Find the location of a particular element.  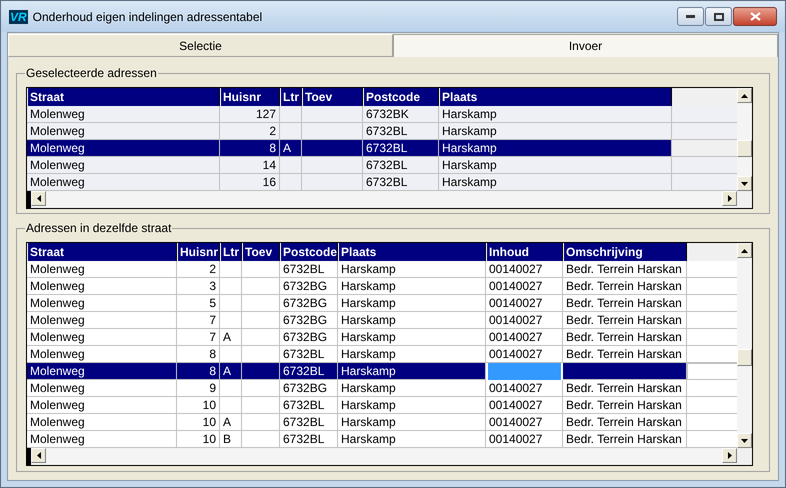

minimize-button is located at coordinates (690, 16).